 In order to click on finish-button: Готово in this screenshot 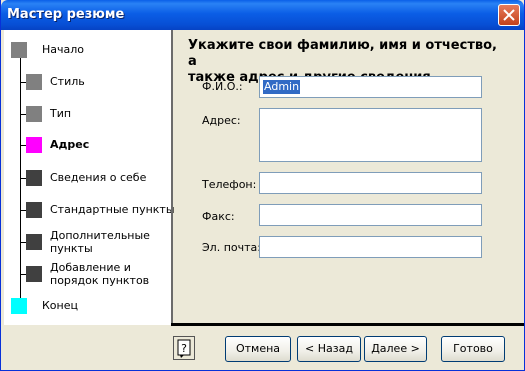, I will do `click(473, 349)`.